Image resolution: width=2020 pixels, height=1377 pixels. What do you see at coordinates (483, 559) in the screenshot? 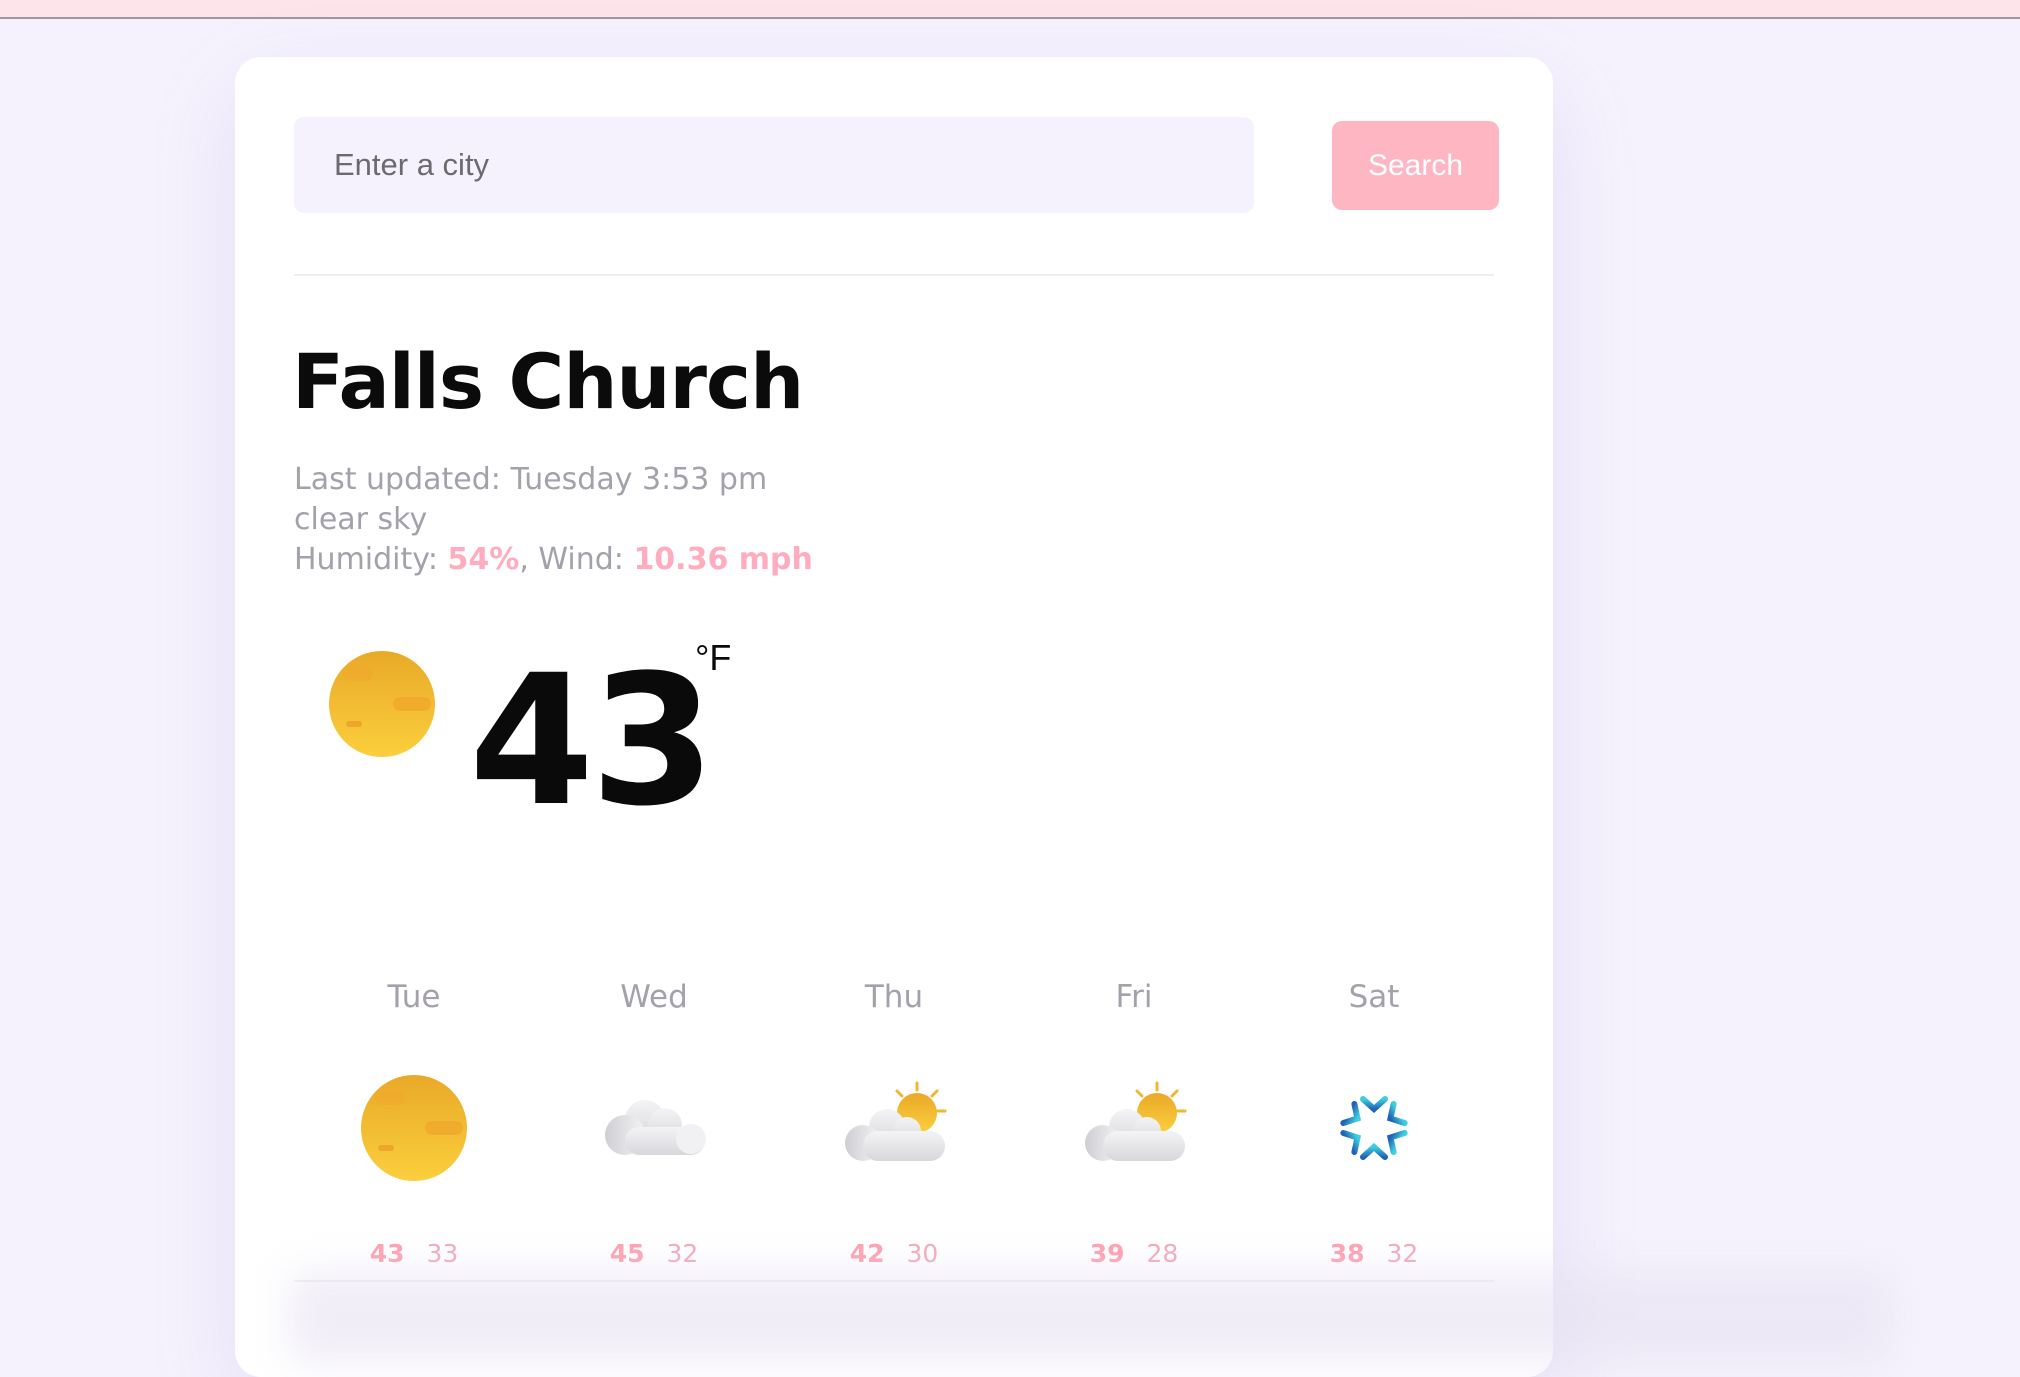
I see `humidity-value: 54%` at bounding box center [483, 559].